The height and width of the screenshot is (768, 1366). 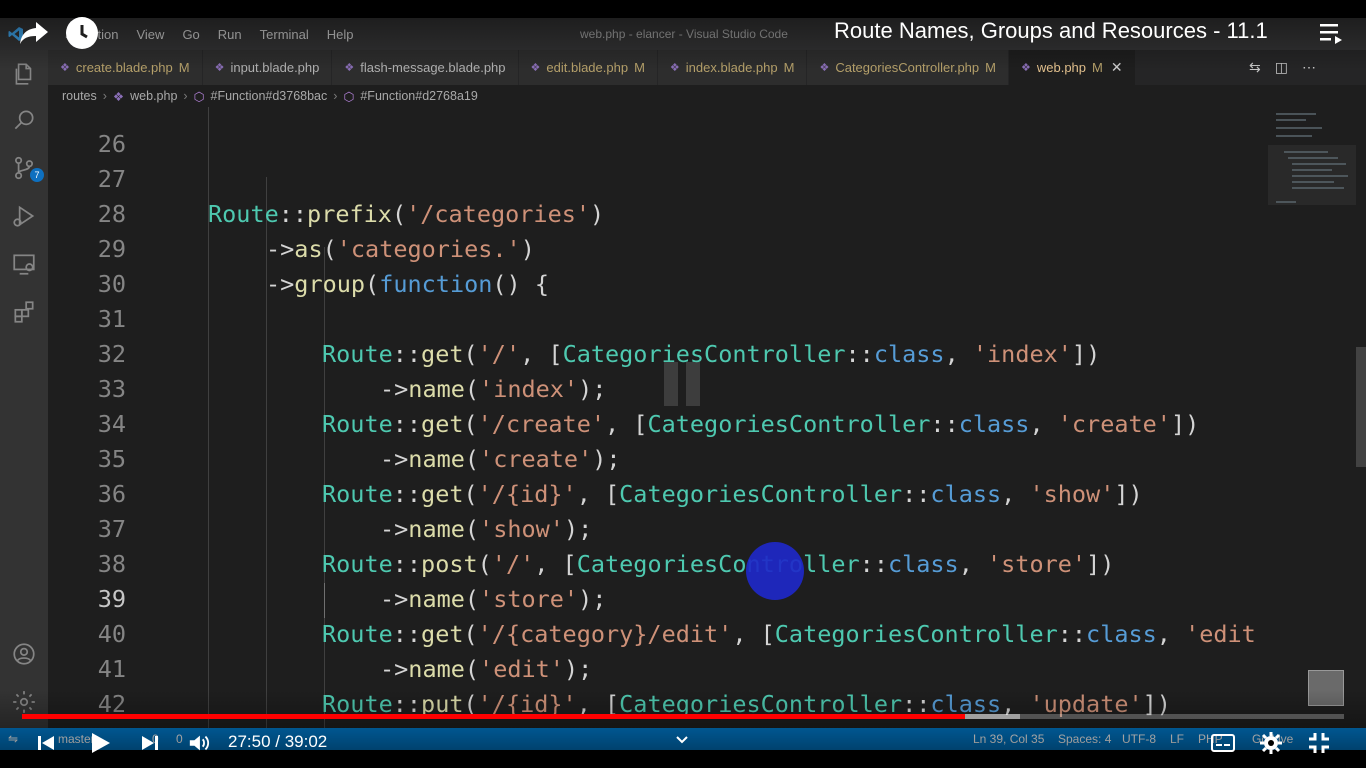 What do you see at coordinates (658, 492) in the screenshot?
I see `code-line-36: 36 ->name('show');` at bounding box center [658, 492].